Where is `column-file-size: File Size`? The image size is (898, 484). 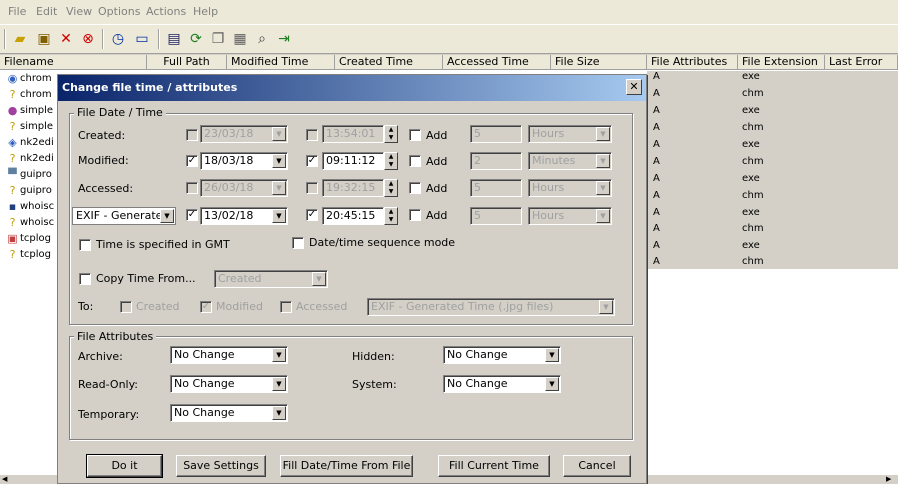 column-file-size: File Size is located at coordinates (599, 62).